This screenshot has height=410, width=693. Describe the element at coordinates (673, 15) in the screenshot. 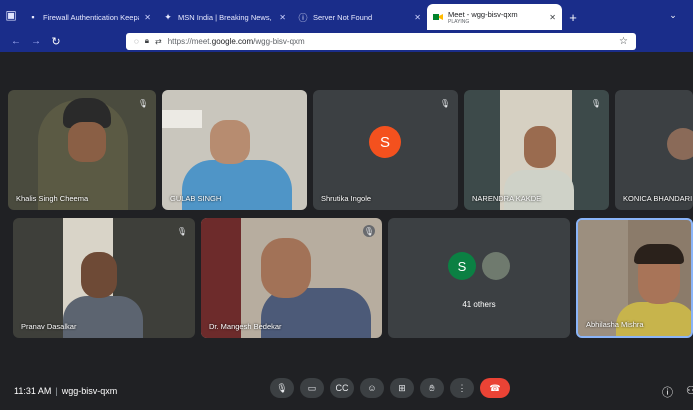

I see `chevron-down-icon: ⌄` at that location.